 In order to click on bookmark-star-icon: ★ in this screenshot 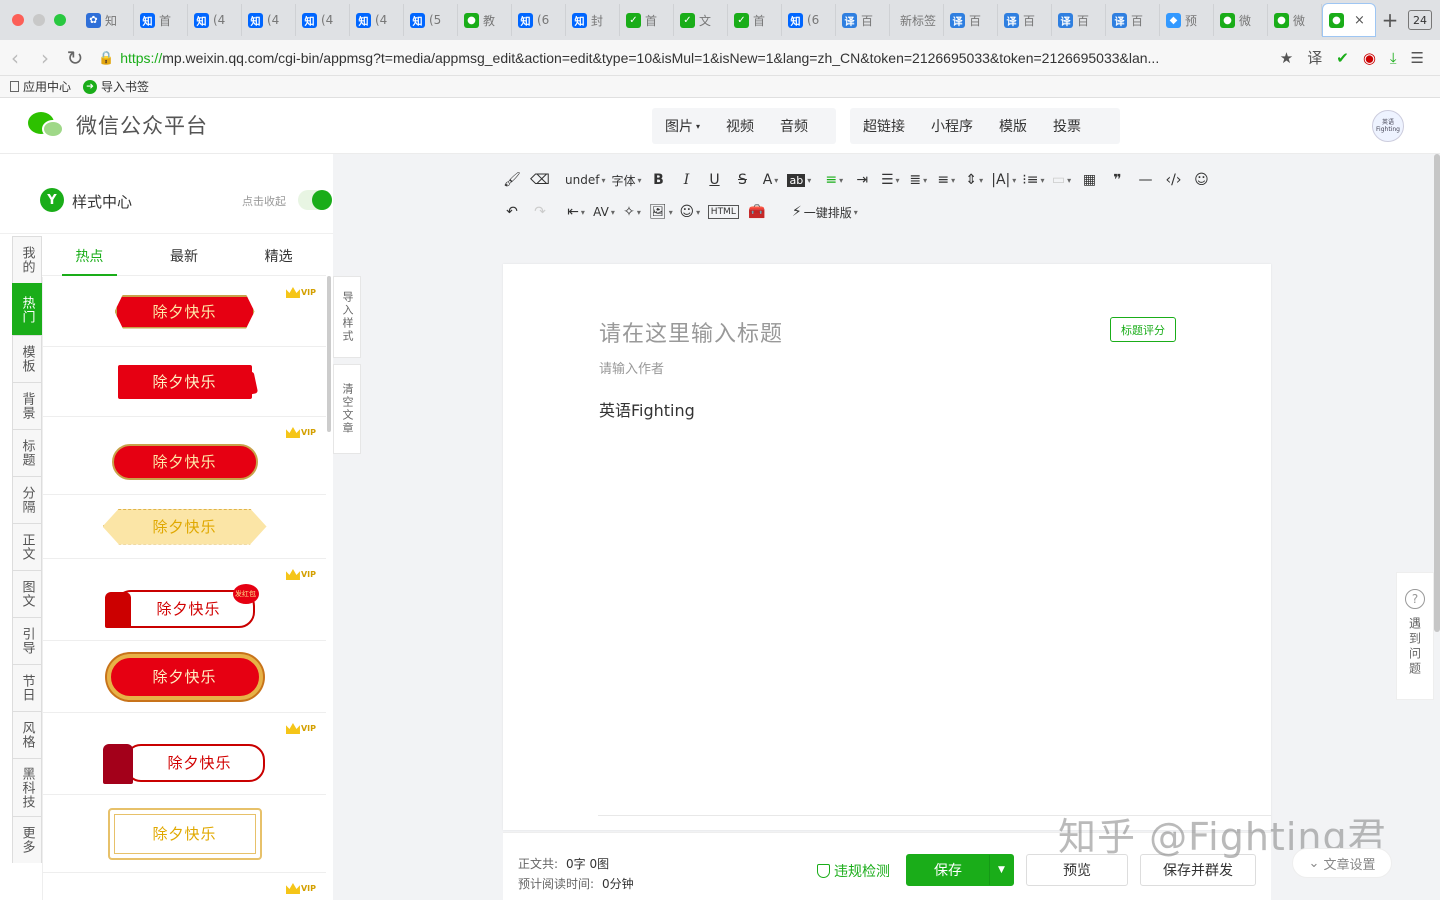, I will do `click(1286, 58)`.